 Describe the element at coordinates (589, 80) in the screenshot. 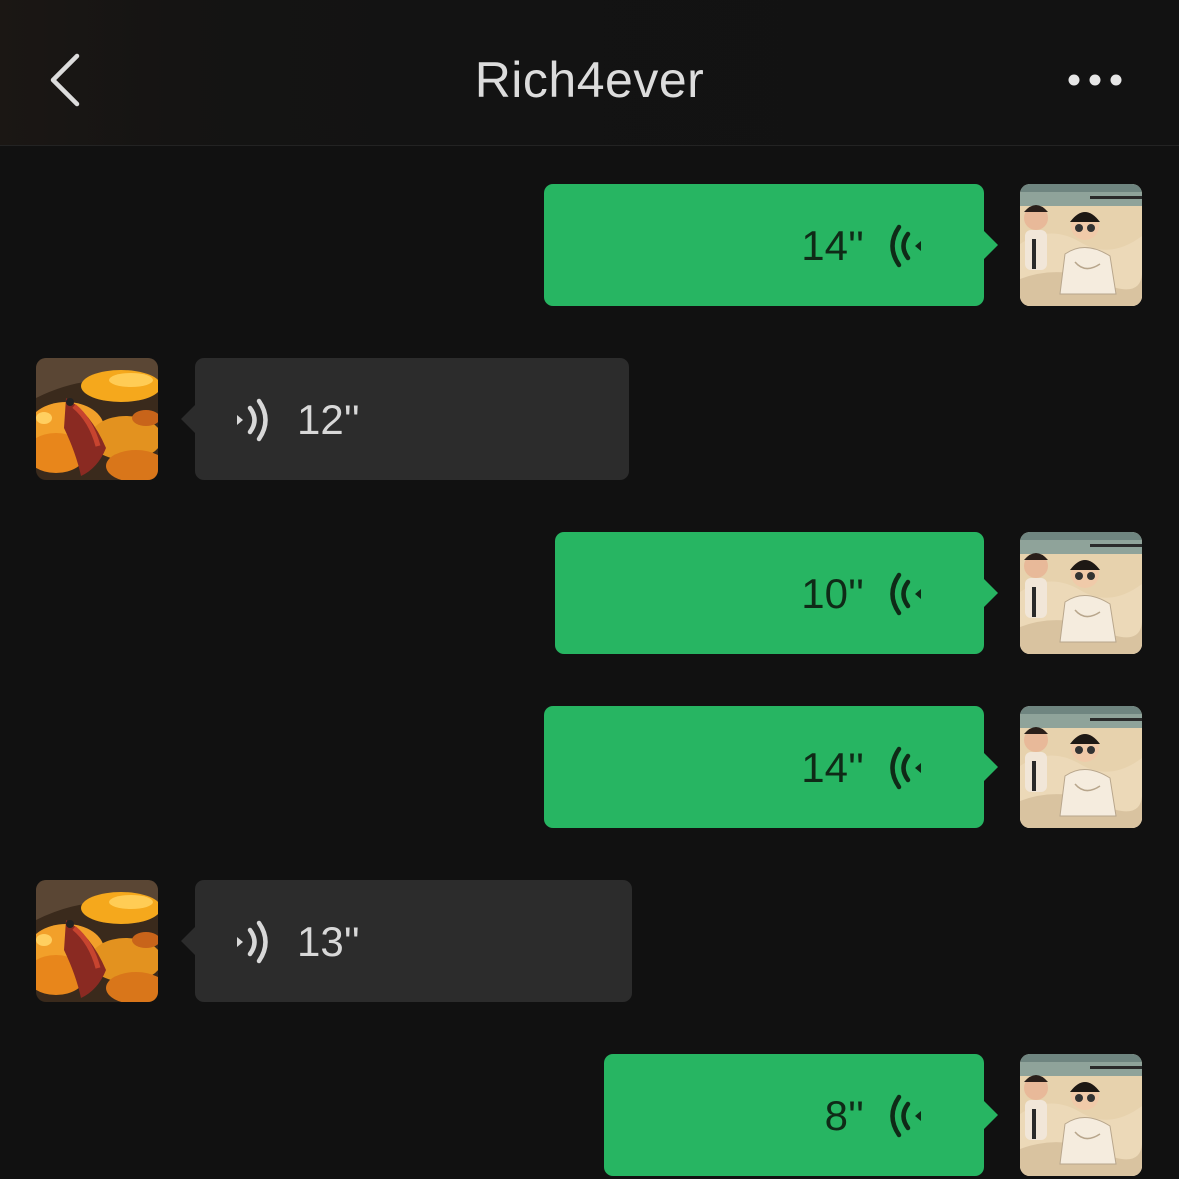

I see `chat-title: Rich4ever` at that location.